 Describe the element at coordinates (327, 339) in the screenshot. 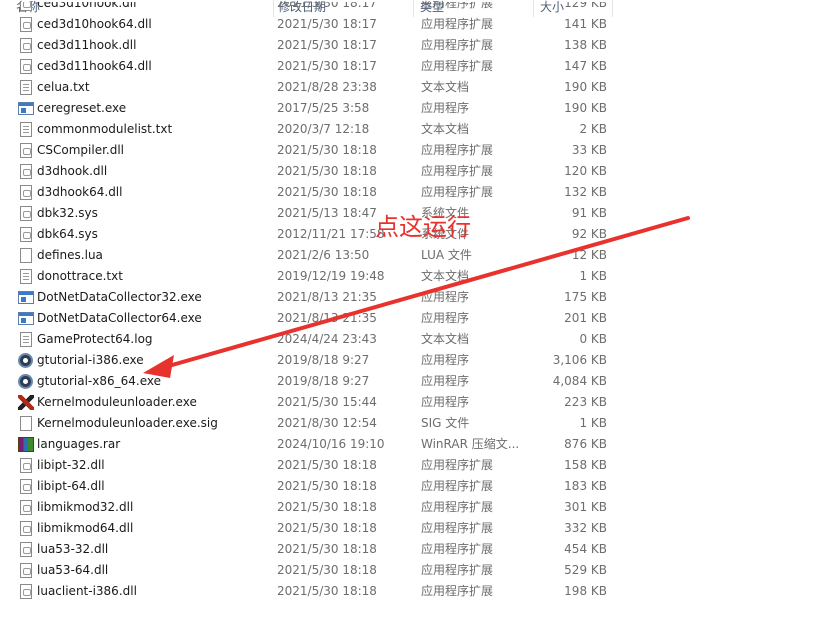

I see `file-date: 2024/4/24 23:43` at that location.